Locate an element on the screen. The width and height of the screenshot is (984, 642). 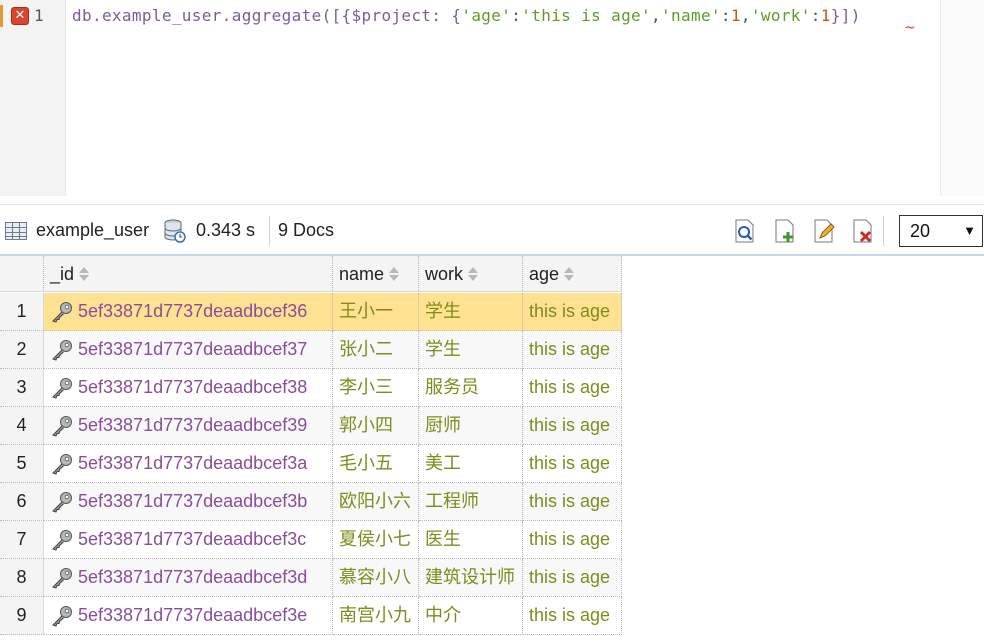
code-token: : is located at coordinates (725, 15).